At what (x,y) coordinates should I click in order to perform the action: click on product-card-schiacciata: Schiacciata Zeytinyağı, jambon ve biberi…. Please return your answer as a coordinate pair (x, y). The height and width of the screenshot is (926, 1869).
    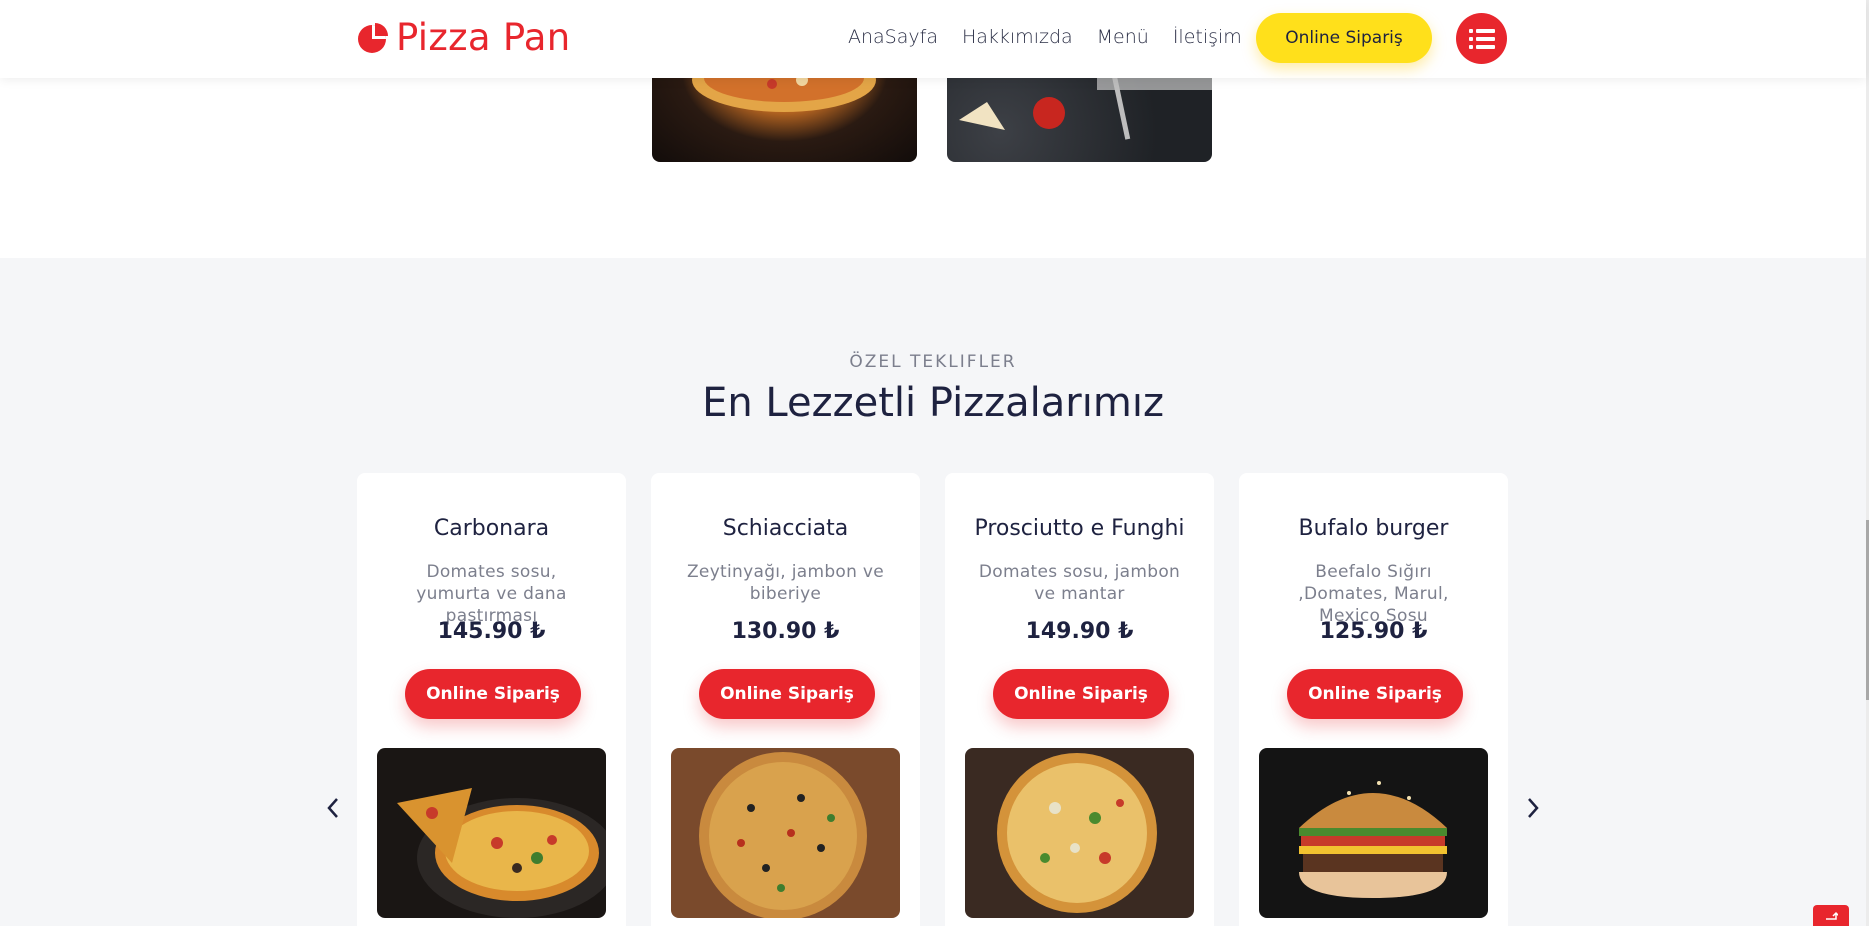
    Looking at the image, I should click on (785, 699).